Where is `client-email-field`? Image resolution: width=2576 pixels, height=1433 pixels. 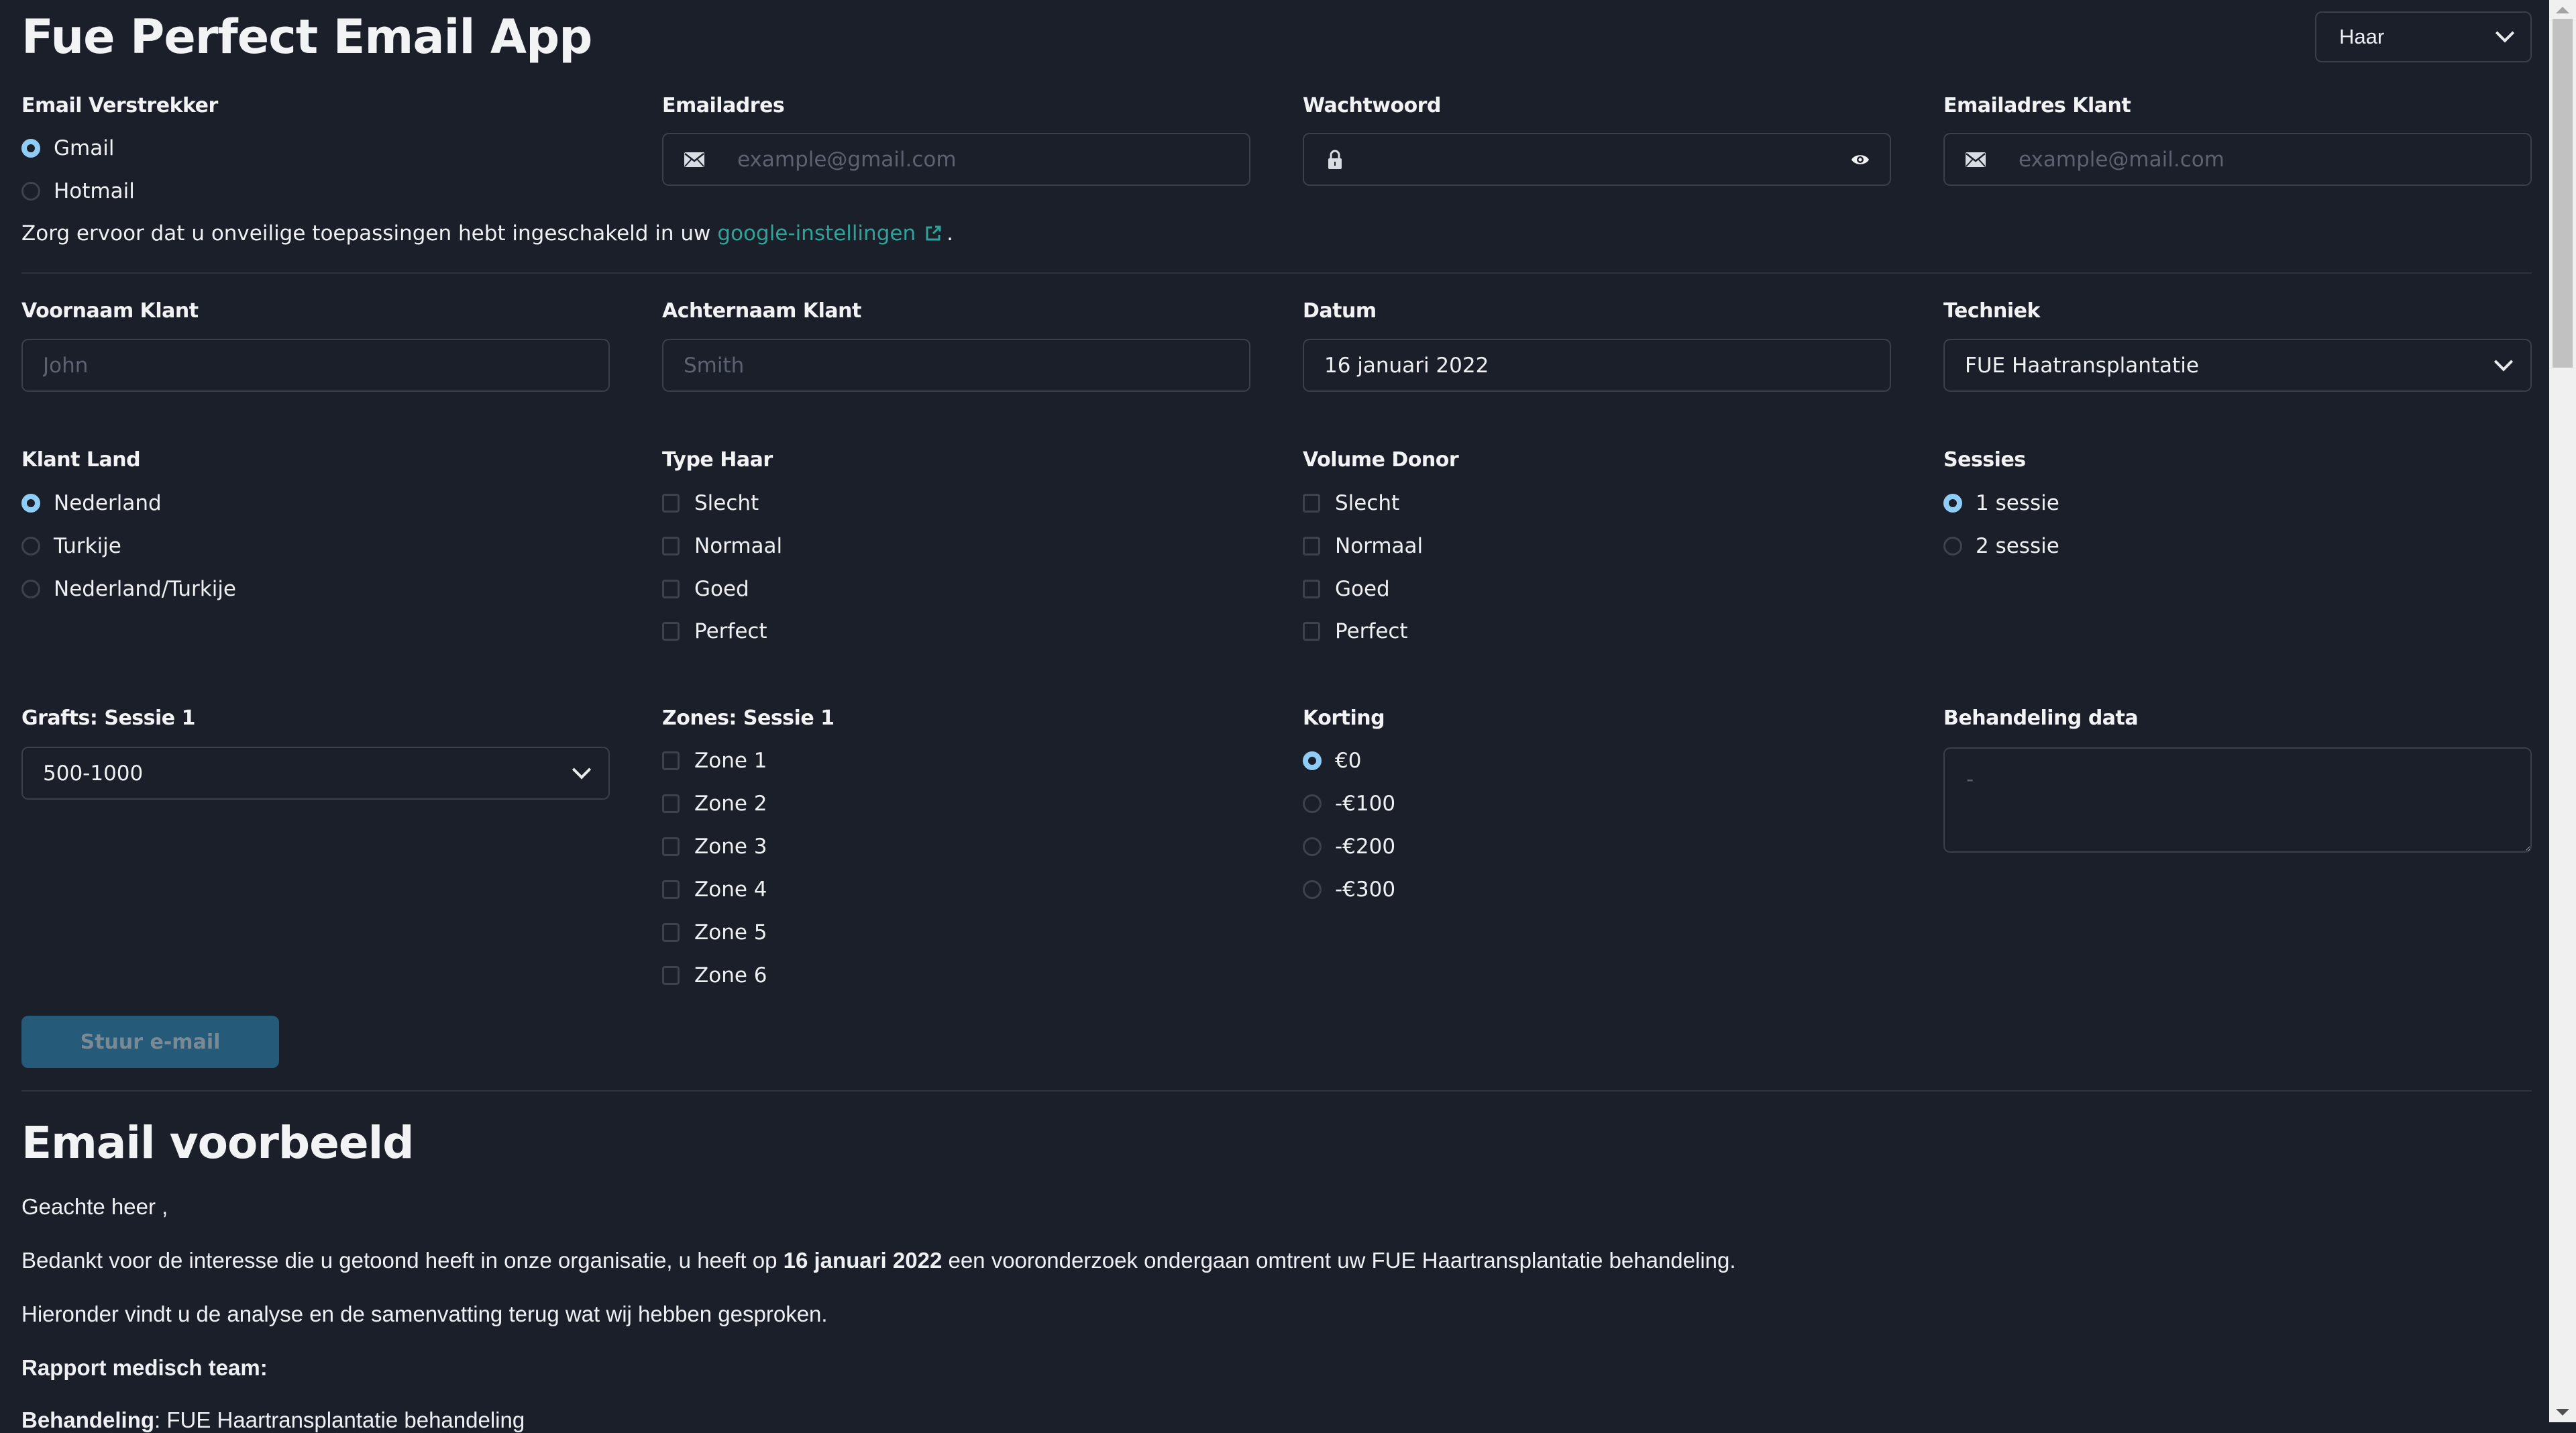
client-email-field is located at coordinates (2237, 159).